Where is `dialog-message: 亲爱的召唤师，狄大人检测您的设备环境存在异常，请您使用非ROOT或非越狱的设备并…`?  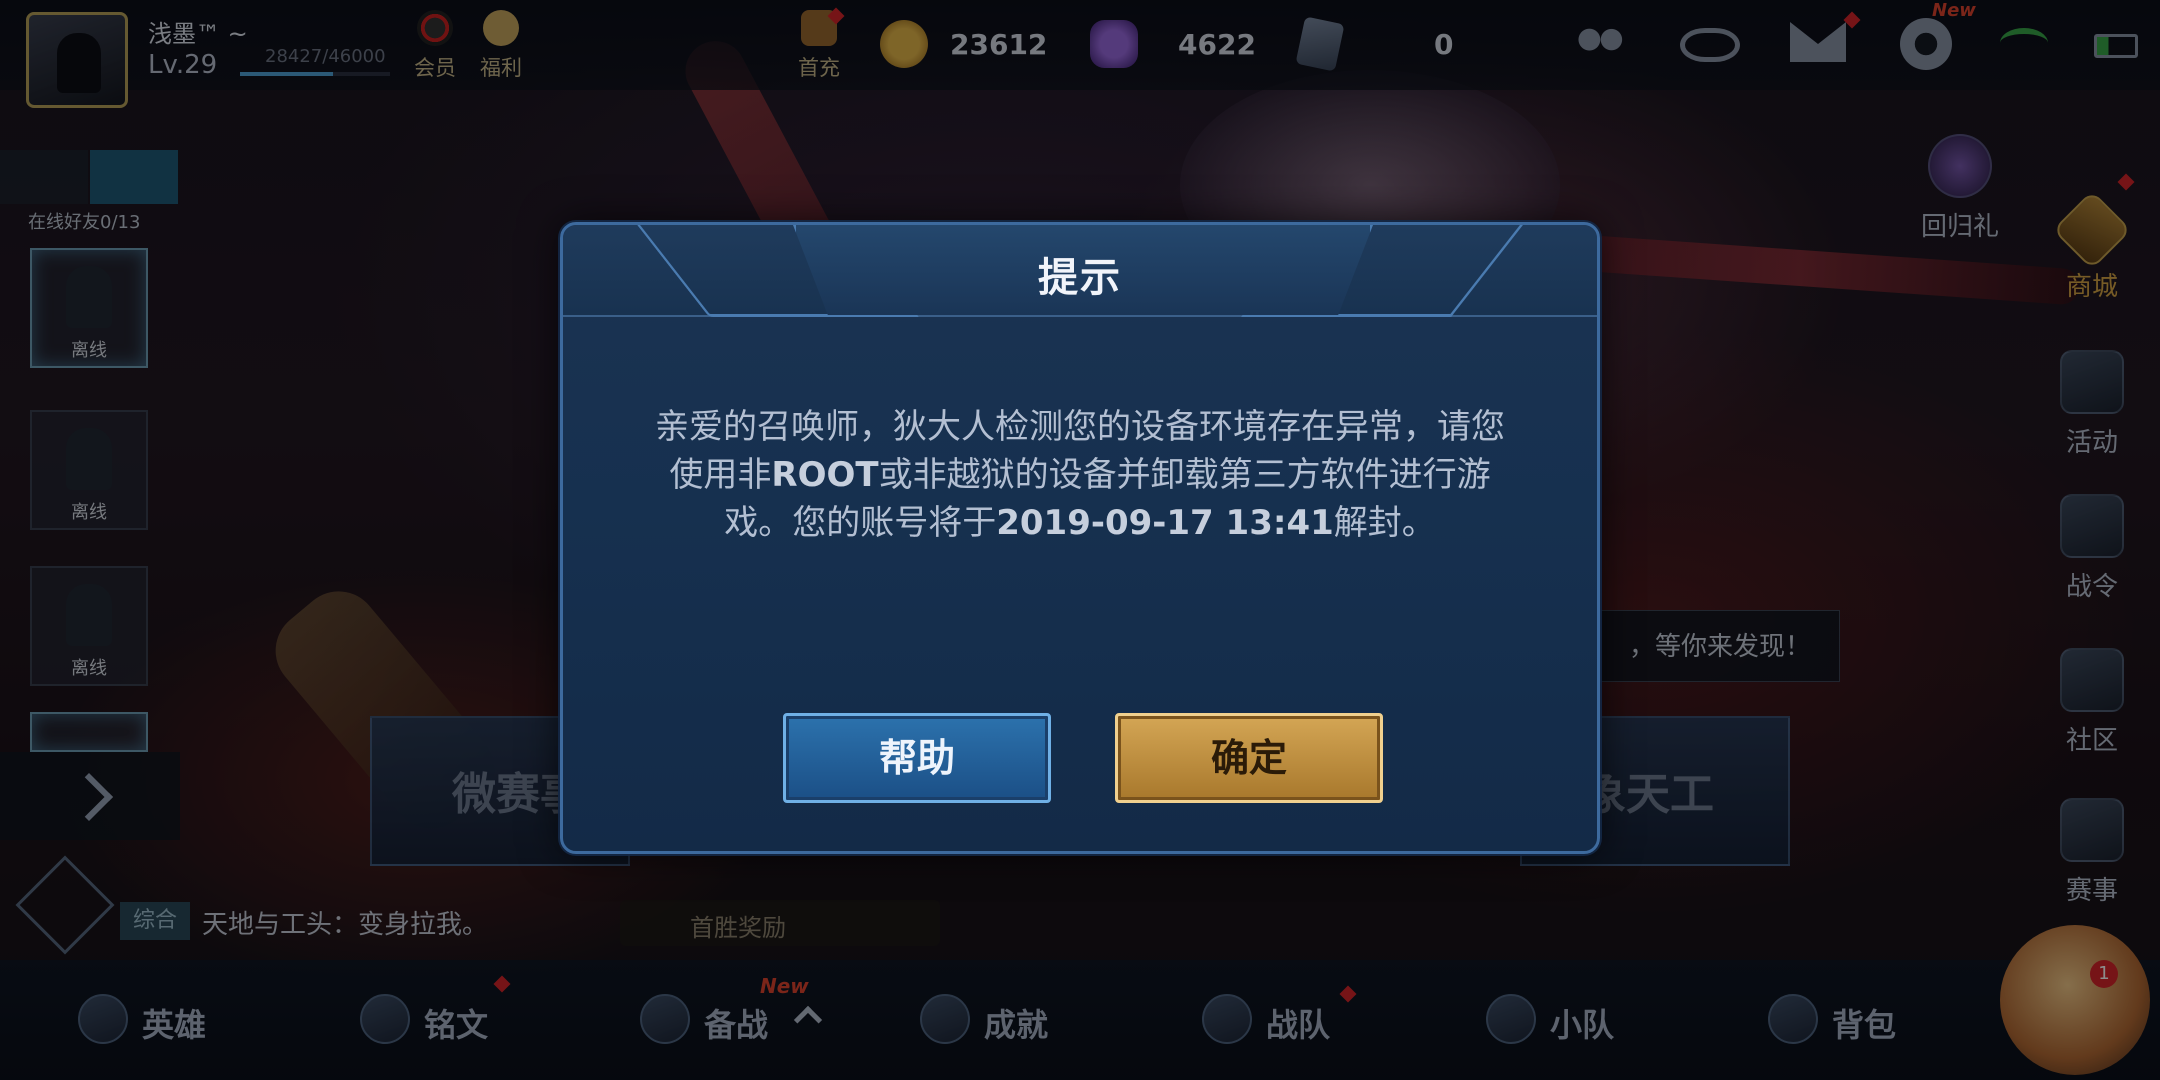 dialog-message: 亲爱的召唤师，狄大人检测您的设备环境存在异常，请您使用非ROOT或非越狱的设备并… is located at coordinates (1080, 475).